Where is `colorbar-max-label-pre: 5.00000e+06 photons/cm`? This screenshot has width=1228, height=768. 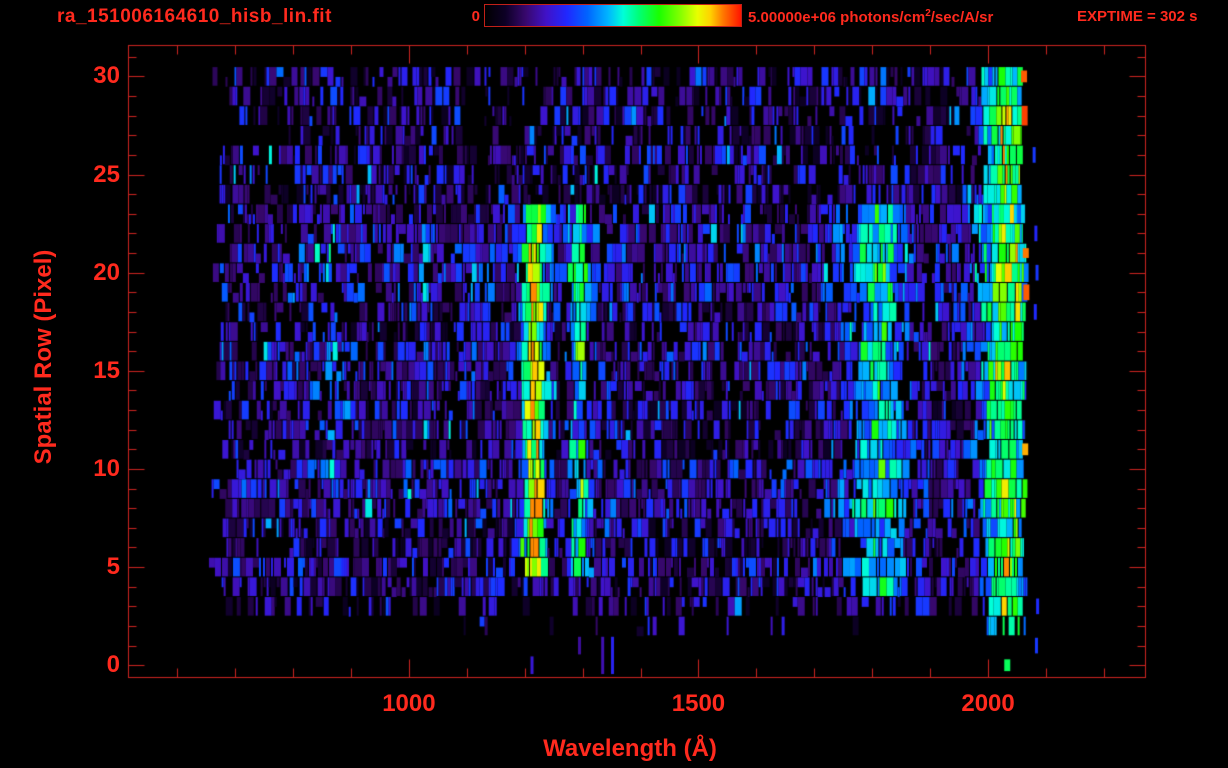 colorbar-max-label-pre: 5.00000e+06 photons/cm is located at coordinates (837, 17).